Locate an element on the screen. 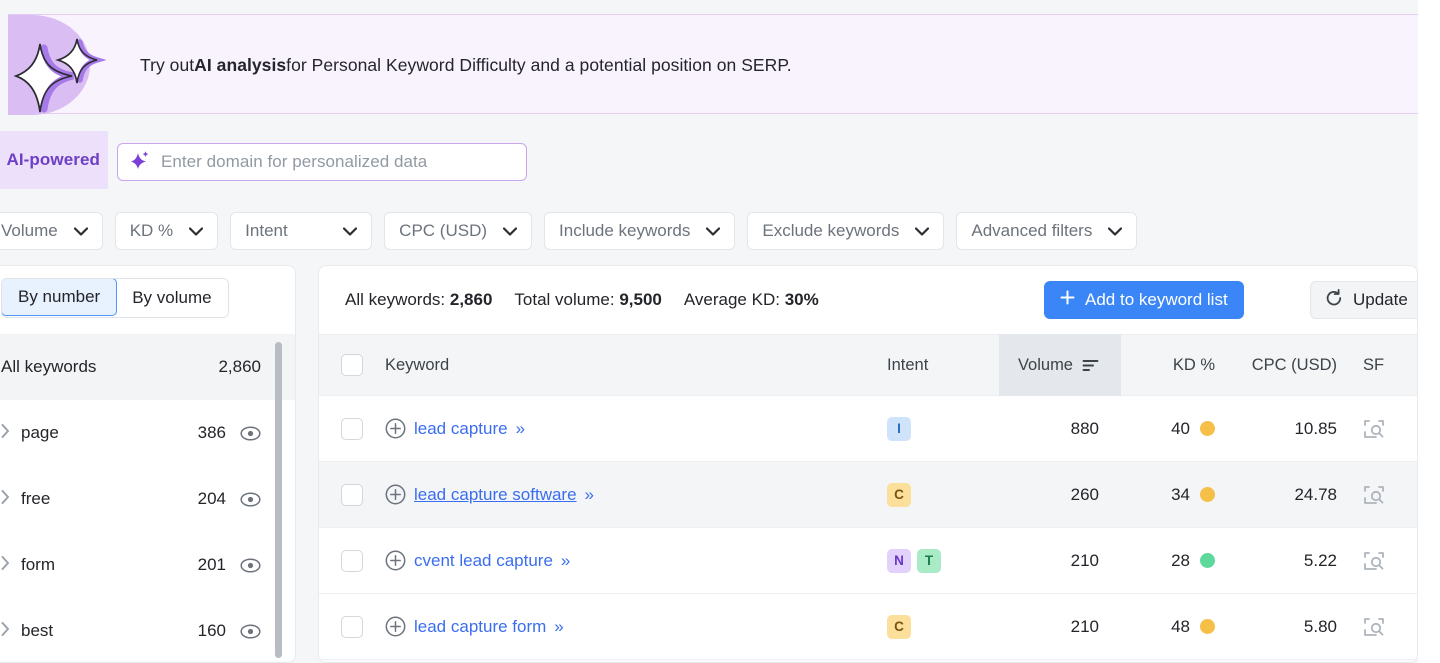 Image resolution: width=1440 pixels, height=663 pixels. table-row: cvent lead capture » N T 210 28 5.22 is located at coordinates (868, 561).